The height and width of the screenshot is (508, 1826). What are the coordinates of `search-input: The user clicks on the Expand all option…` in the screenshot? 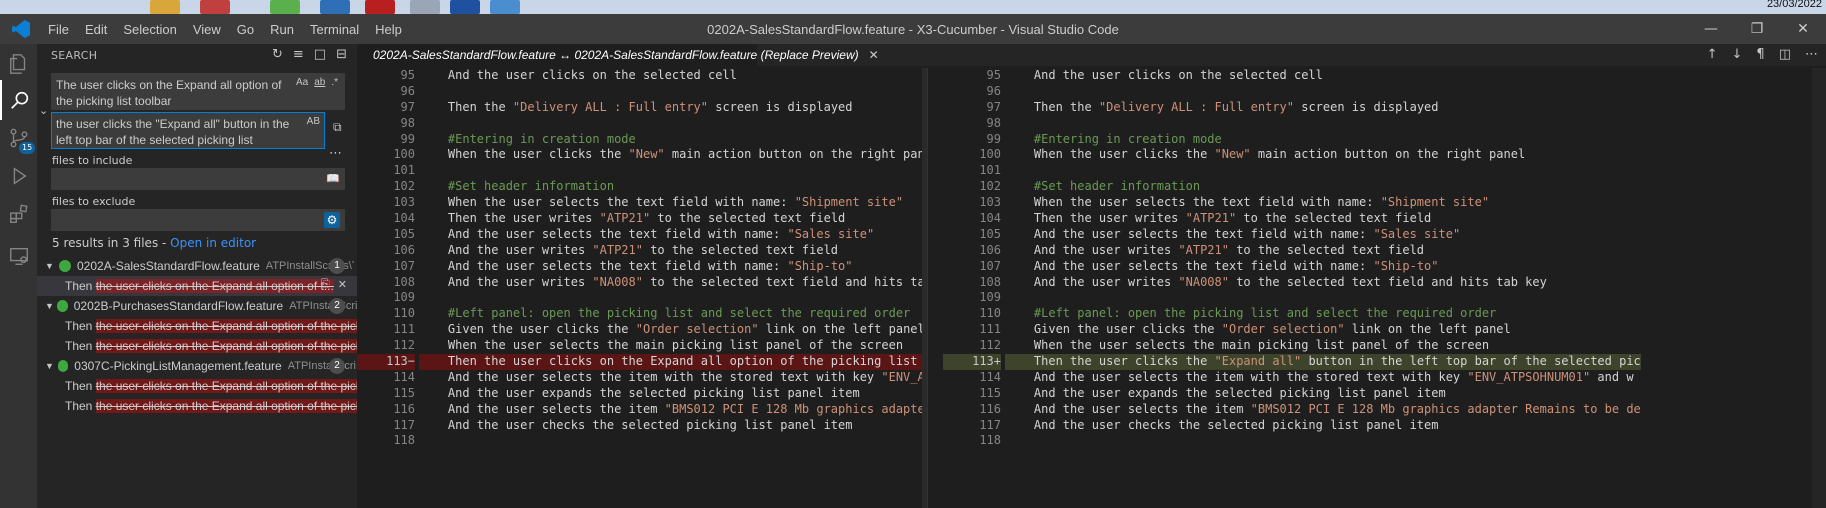 It's located at (198, 91).